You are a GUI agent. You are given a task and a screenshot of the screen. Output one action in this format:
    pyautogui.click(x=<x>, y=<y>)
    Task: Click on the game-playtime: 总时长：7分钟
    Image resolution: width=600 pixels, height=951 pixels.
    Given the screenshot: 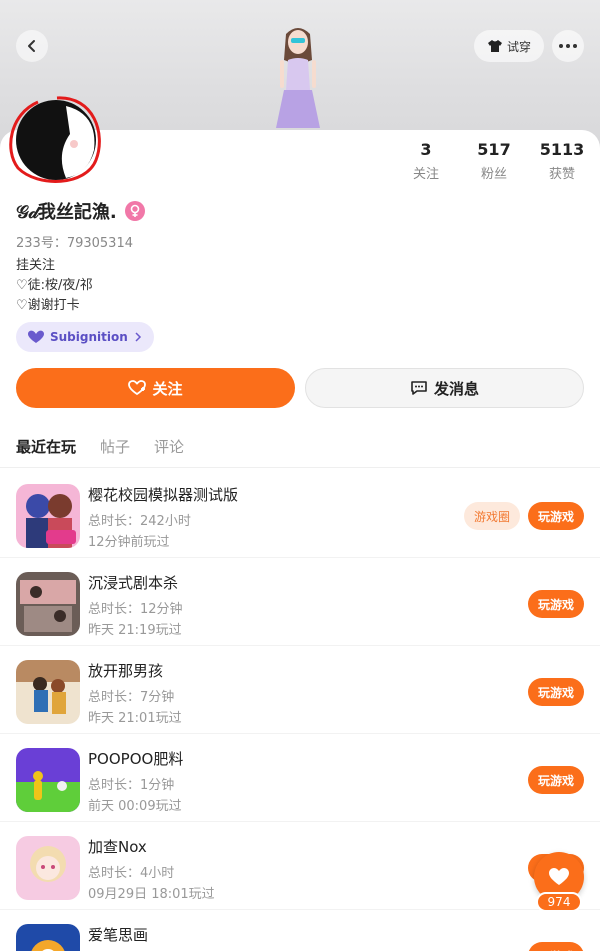 What is the action you would take?
    pyautogui.click(x=131, y=697)
    